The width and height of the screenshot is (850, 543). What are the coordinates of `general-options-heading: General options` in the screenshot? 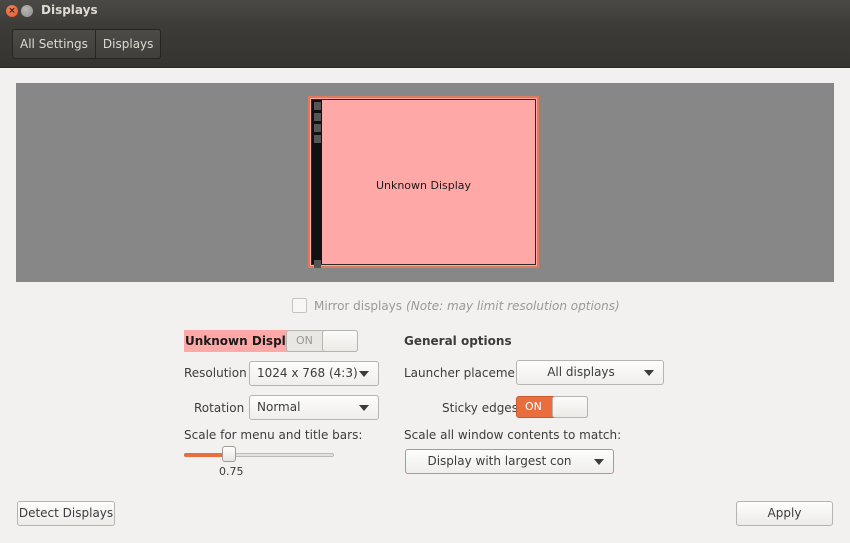 It's located at (458, 341).